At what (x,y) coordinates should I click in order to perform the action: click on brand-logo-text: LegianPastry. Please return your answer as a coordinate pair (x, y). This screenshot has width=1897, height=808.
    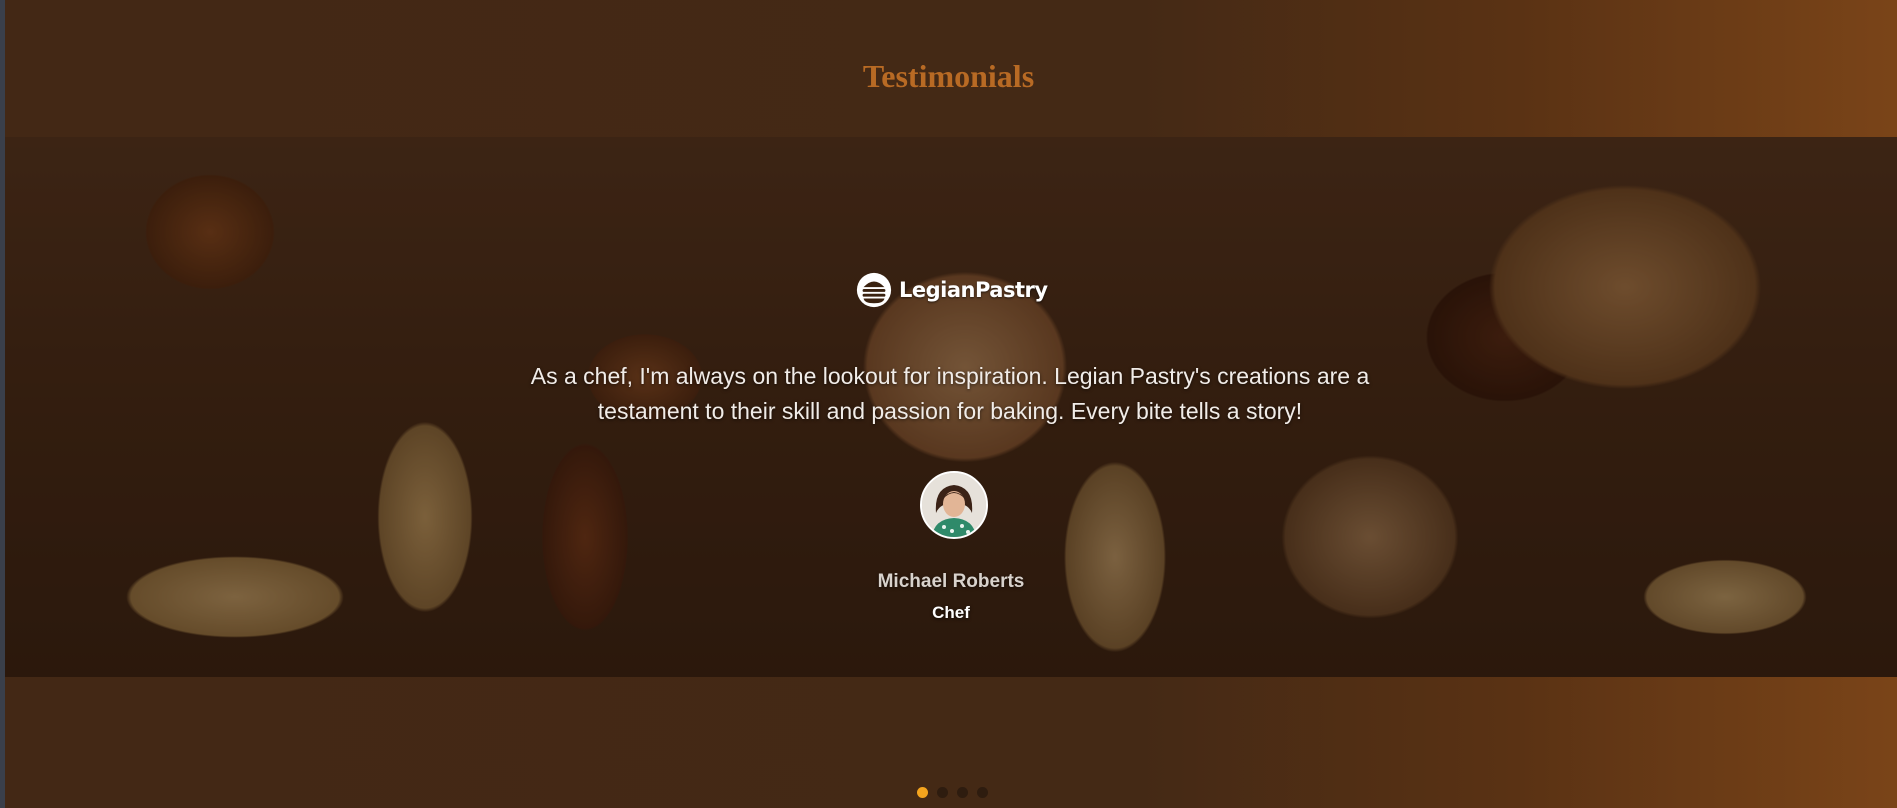
    Looking at the image, I should click on (973, 290).